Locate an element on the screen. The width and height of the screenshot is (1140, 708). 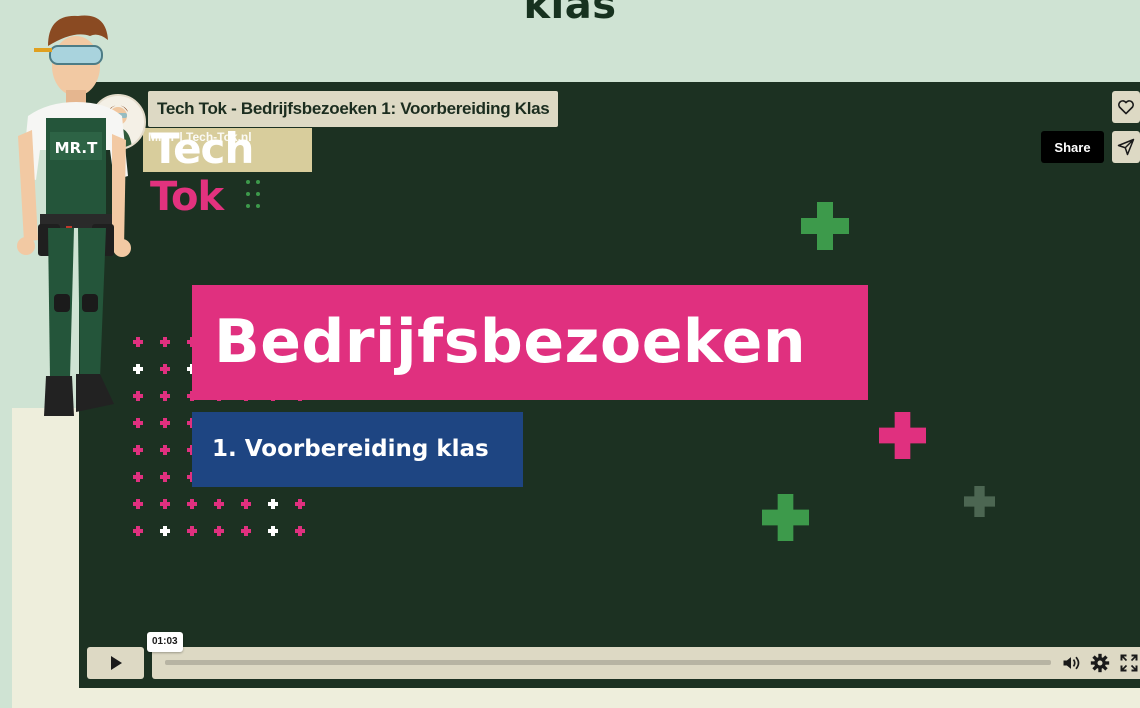
logo-dots-icon is located at coordinates (253, 194).